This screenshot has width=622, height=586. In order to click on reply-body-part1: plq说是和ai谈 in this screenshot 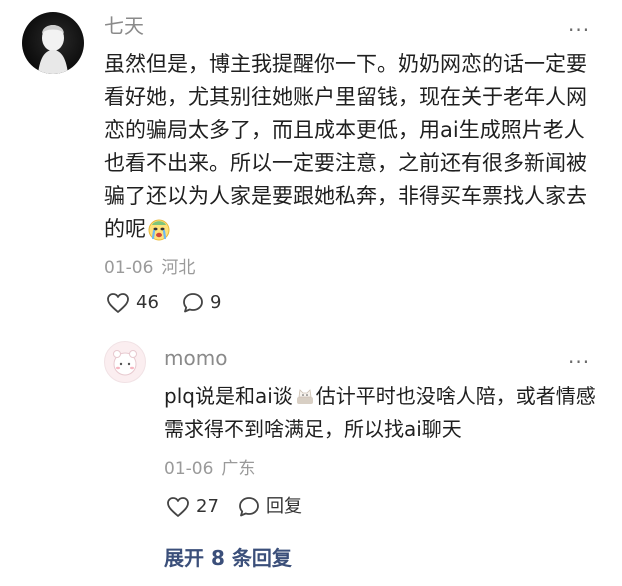, I will do `click(228, 396)`.